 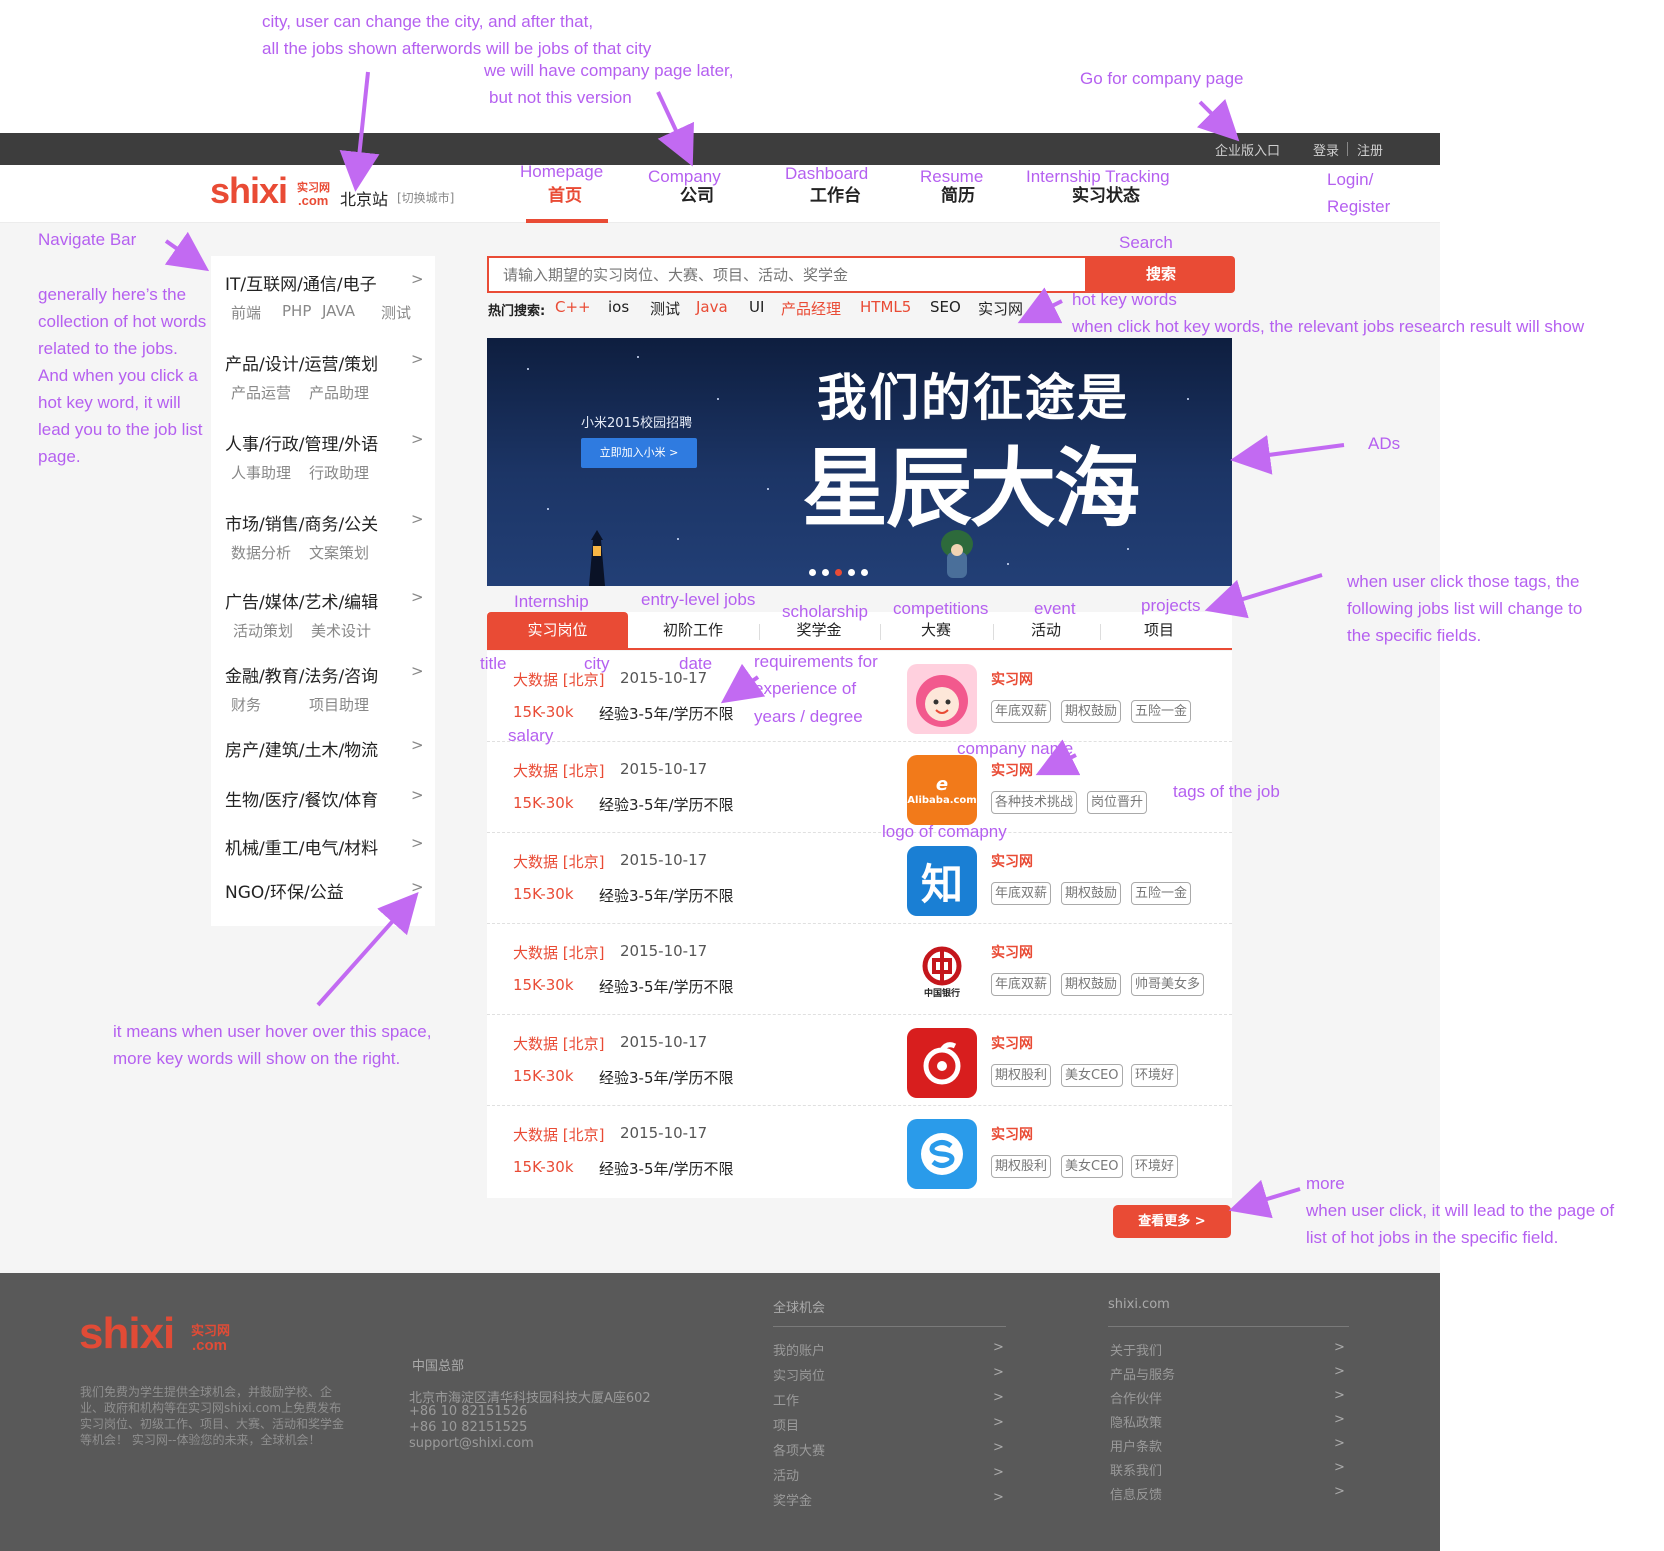 What do you see at coordinates (1172, 1221) in the screenshot?
I see `view-more-button: 查看更多 >` at bounding box center [1172, 1221].